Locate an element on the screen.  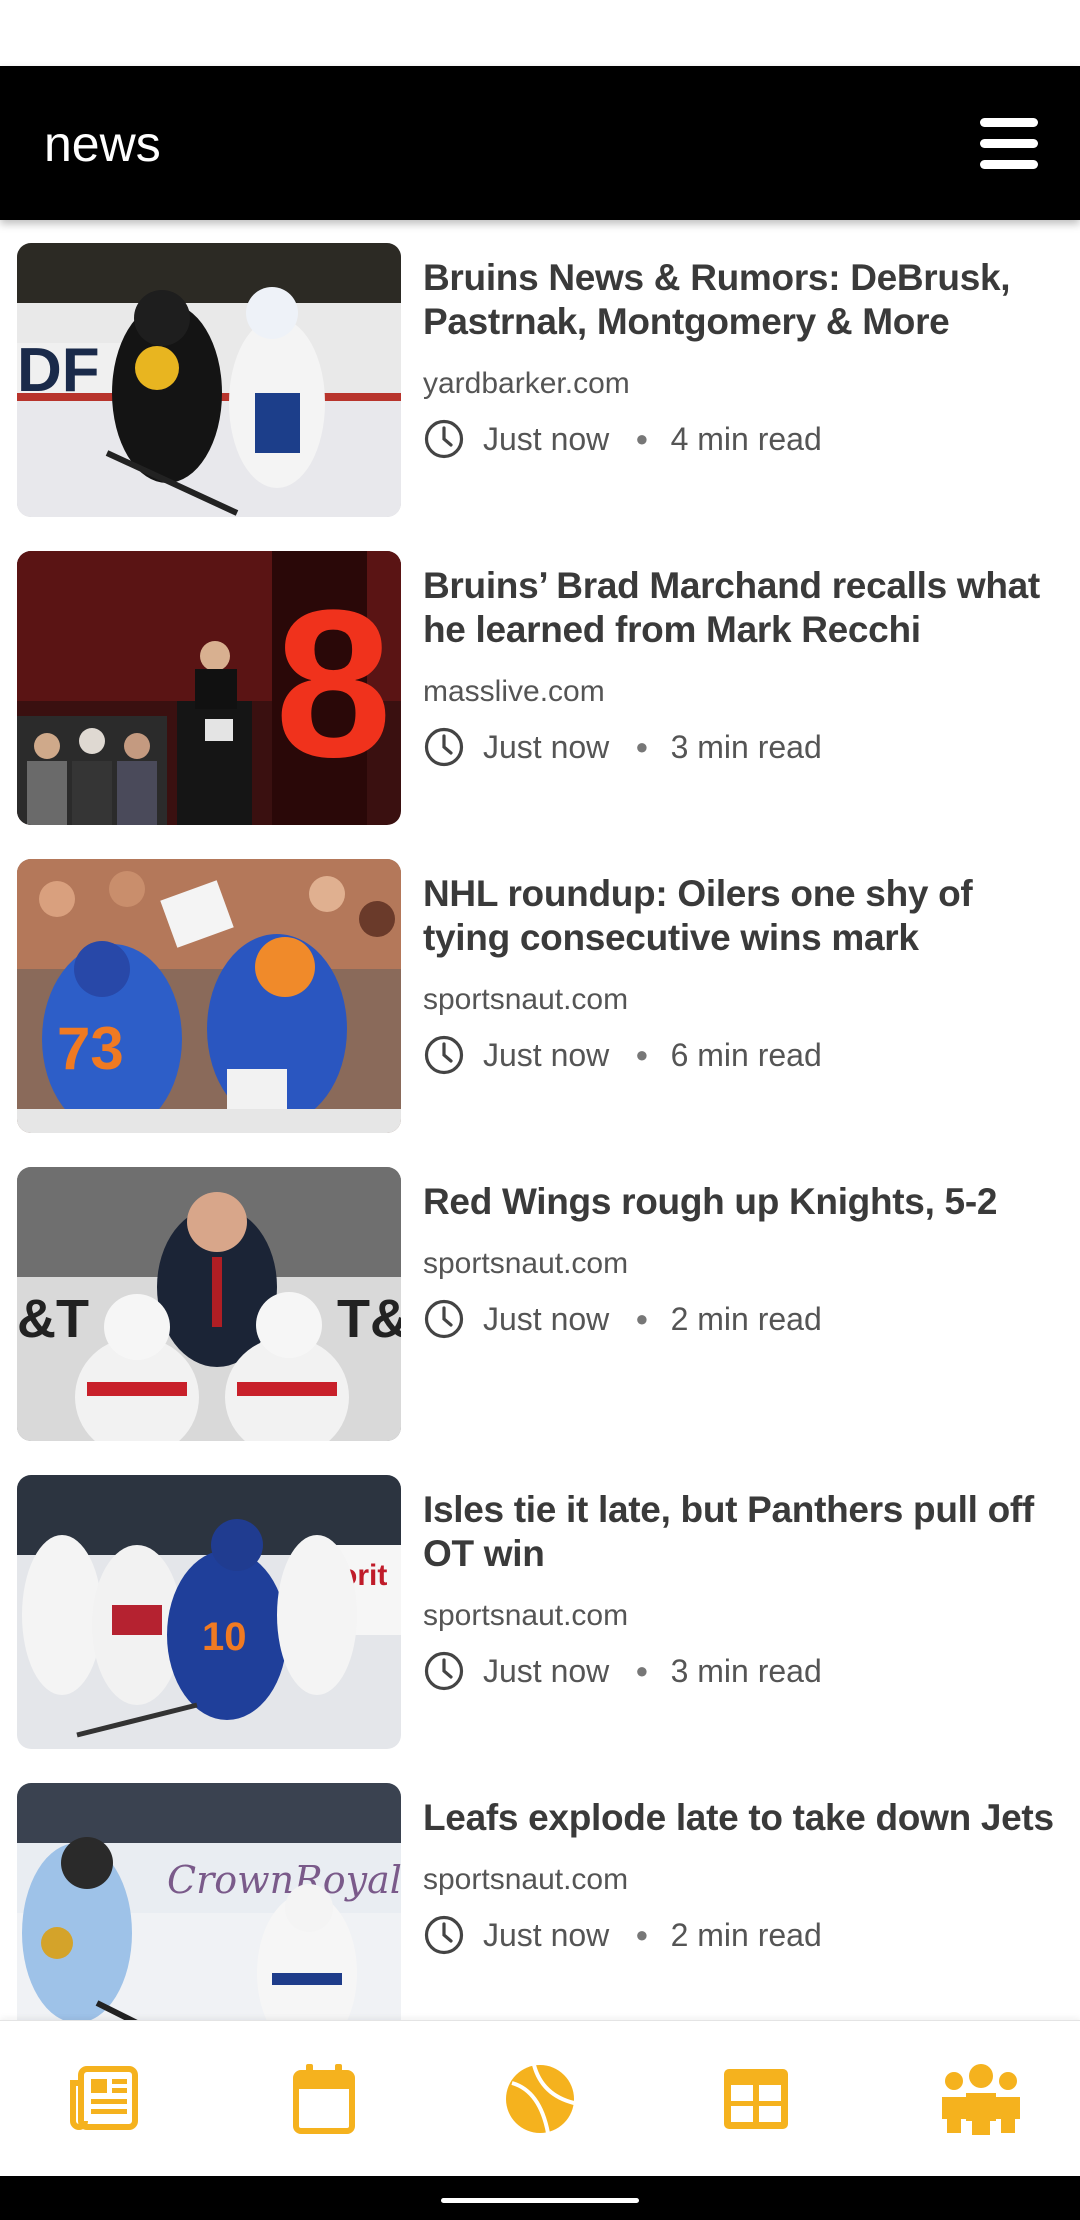
article-read-time: 4 min read is located at coordinates (746, 438).